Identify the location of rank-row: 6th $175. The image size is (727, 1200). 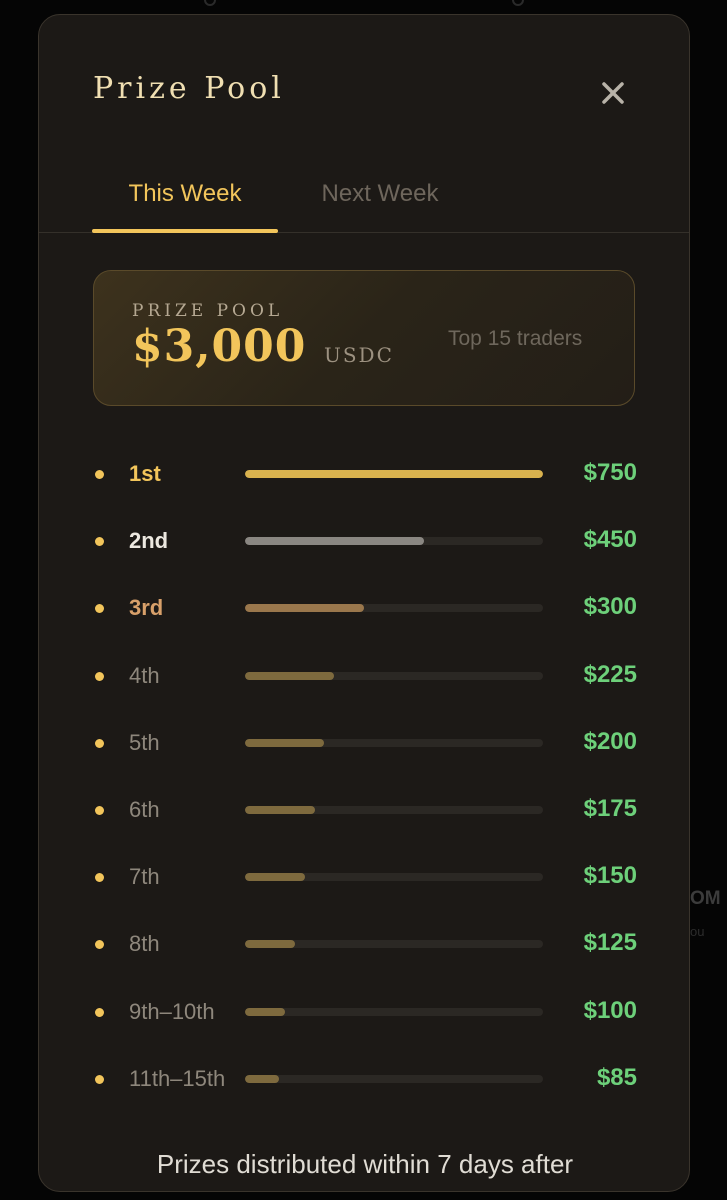
(364, 810).